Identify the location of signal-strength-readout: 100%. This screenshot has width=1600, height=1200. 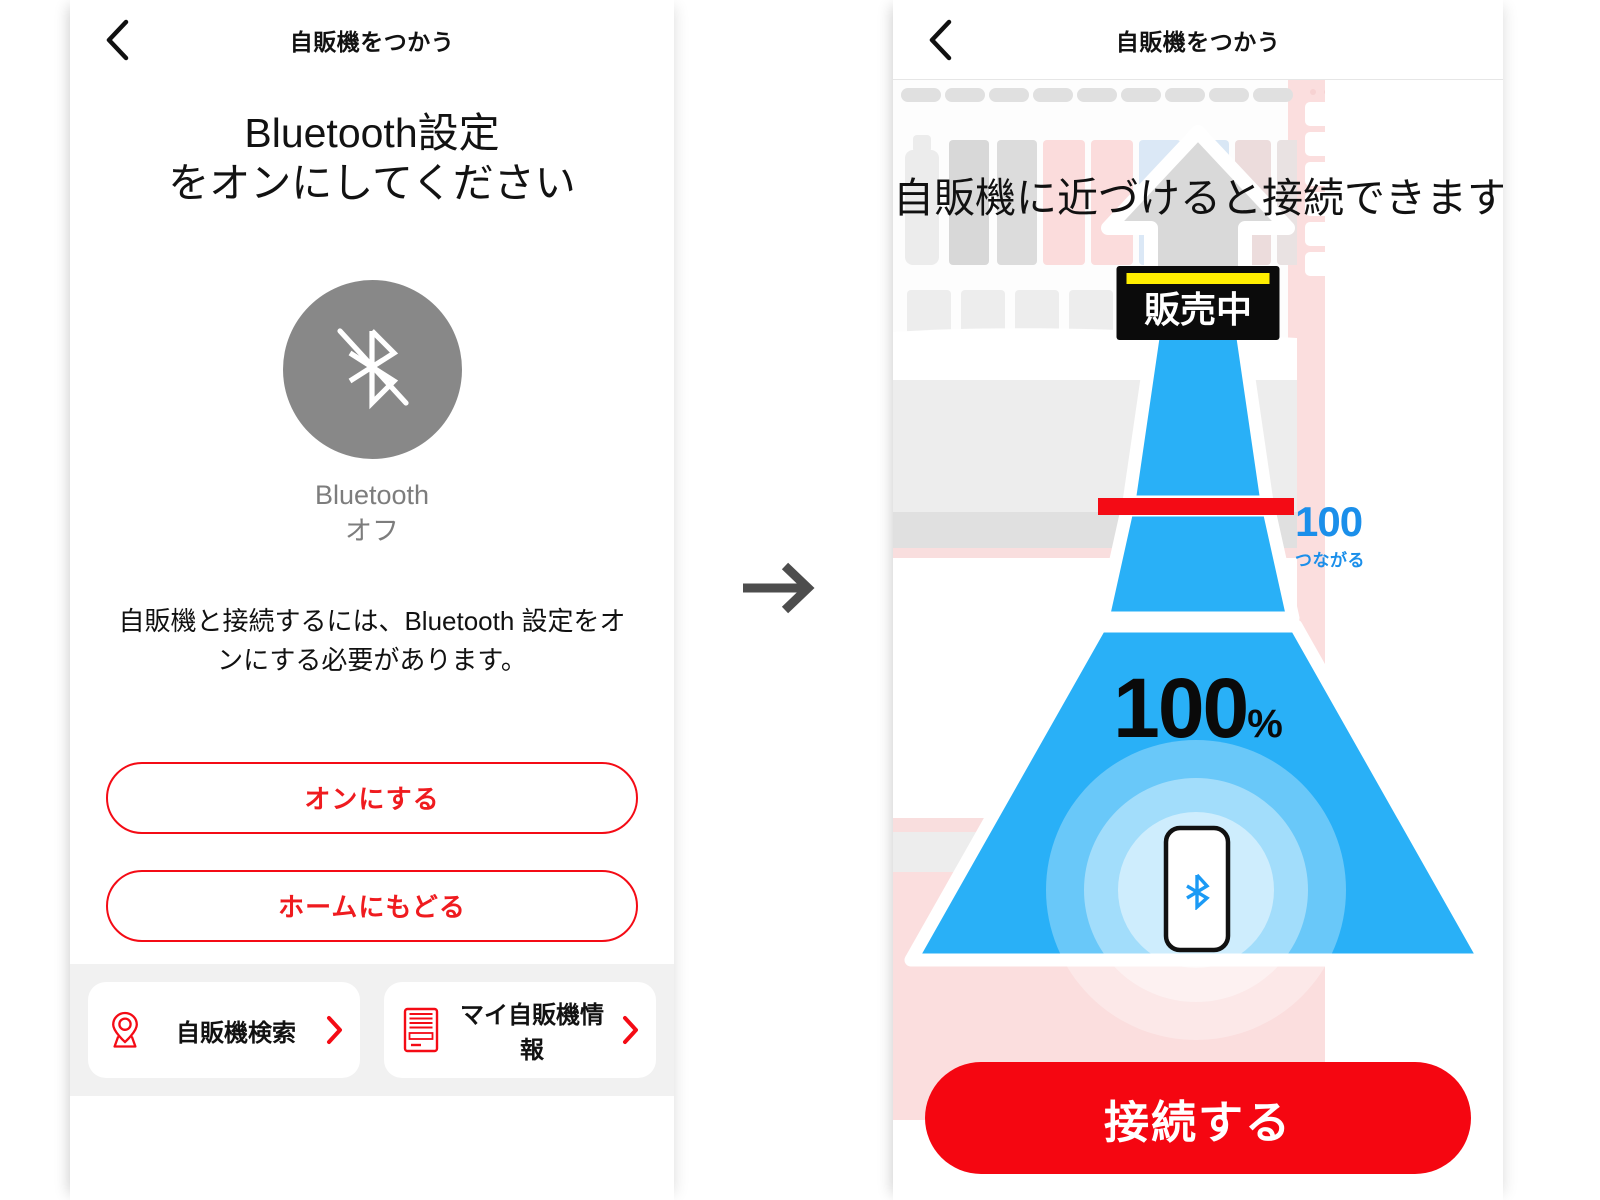
(1198, 708).